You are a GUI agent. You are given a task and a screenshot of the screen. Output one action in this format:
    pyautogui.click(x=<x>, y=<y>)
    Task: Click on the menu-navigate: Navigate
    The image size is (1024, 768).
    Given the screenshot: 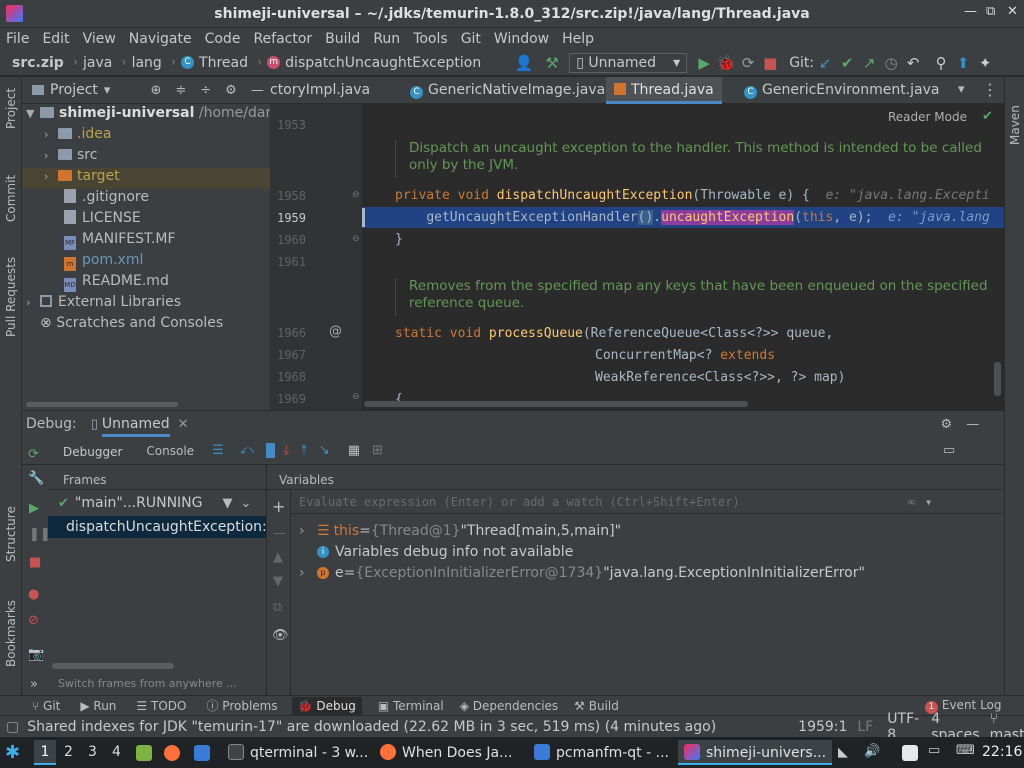 What is the action you would take?
    pyautogui.click(x=160, y=39)
    